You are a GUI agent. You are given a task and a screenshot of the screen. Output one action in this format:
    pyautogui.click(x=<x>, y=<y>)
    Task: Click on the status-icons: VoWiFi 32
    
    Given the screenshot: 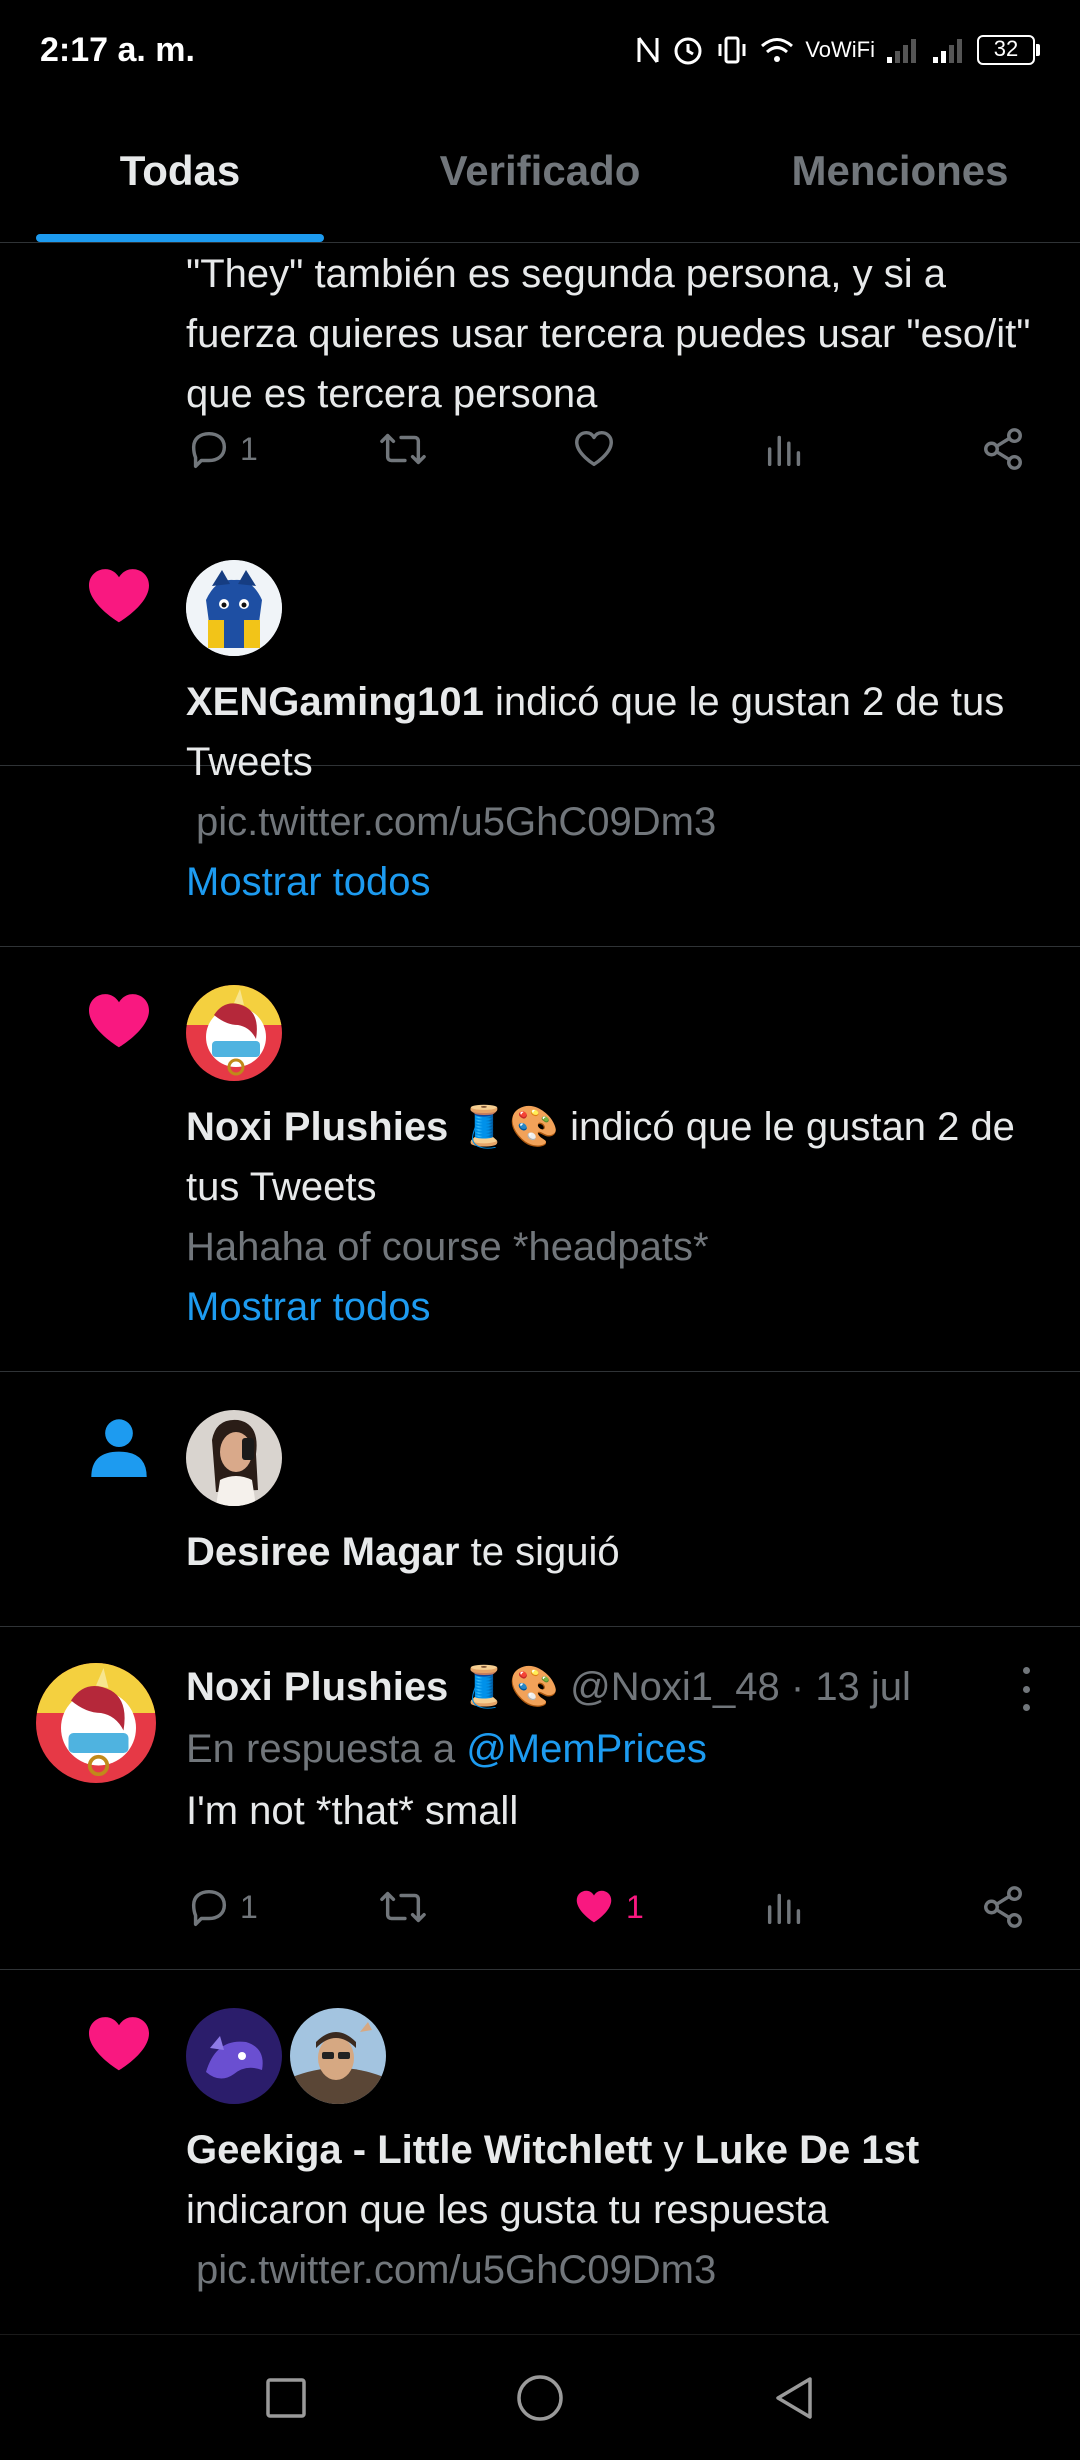 What is the action you would take?
    pyautogui.click(x=837, y=50)
    